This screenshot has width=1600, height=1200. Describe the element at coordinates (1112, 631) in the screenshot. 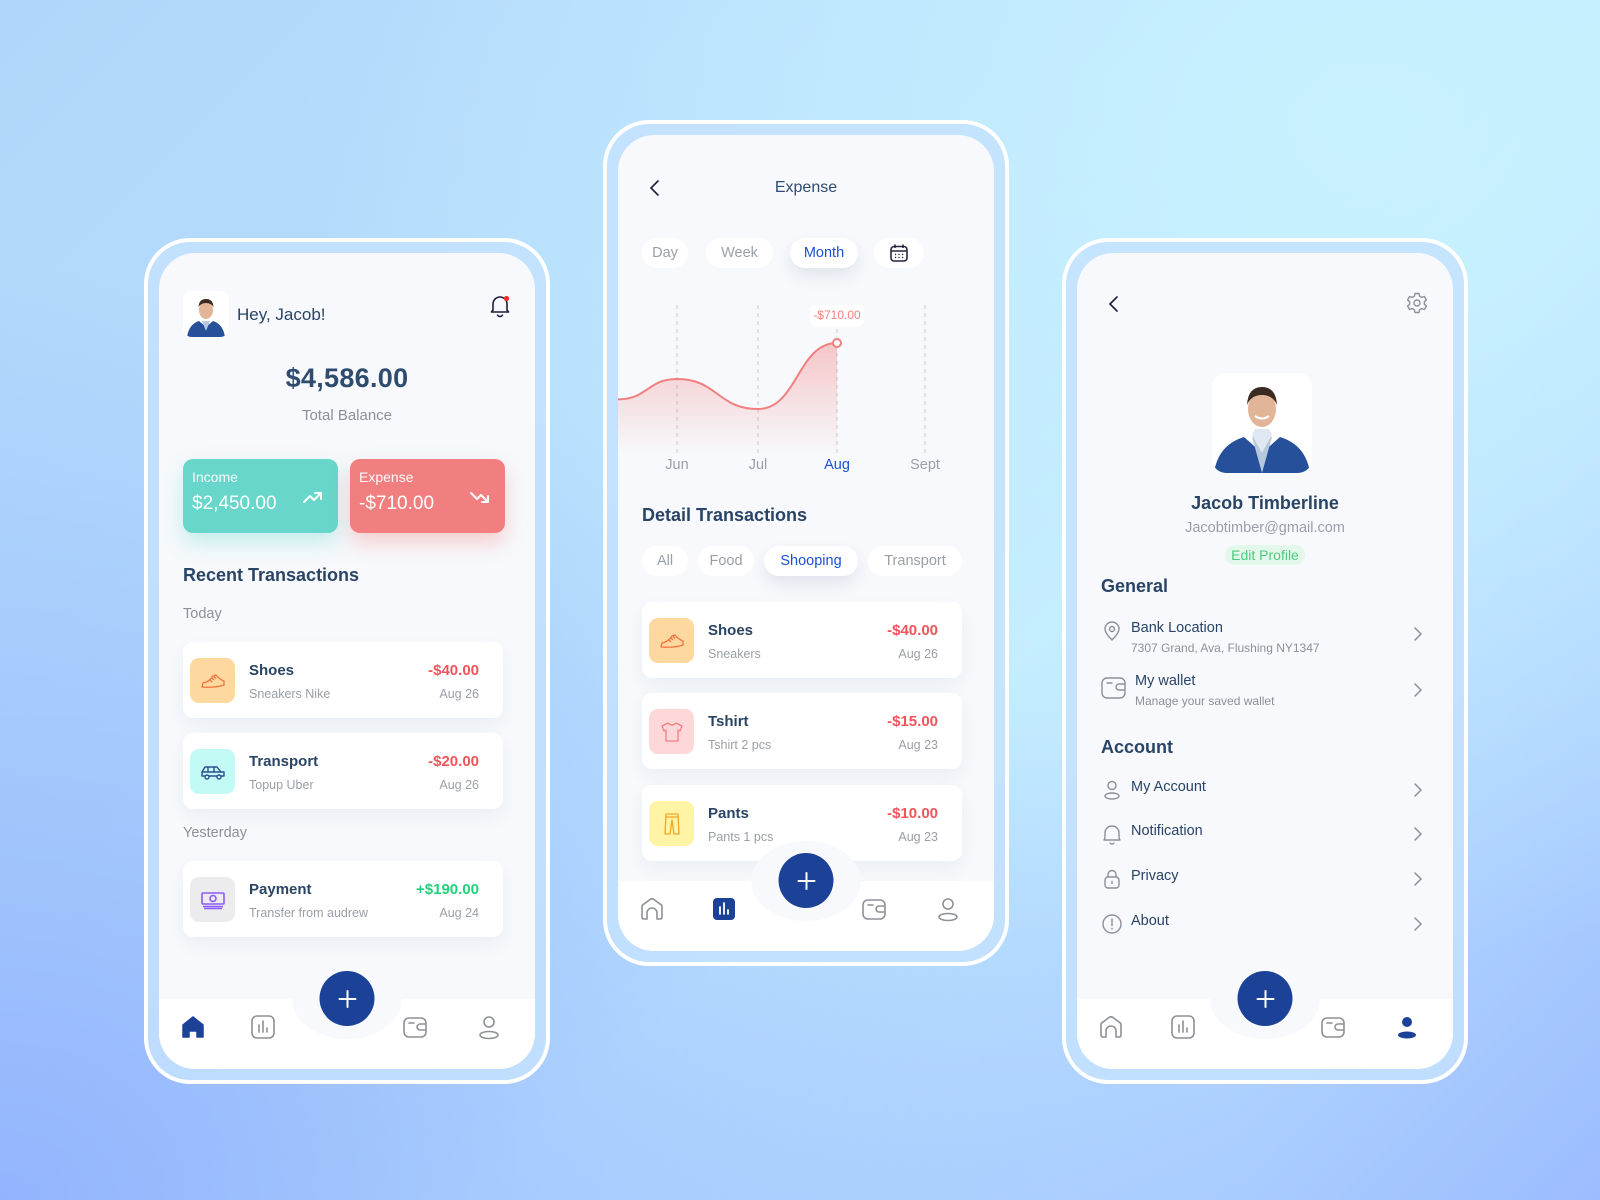

I see `location-pin-icon` at that location.